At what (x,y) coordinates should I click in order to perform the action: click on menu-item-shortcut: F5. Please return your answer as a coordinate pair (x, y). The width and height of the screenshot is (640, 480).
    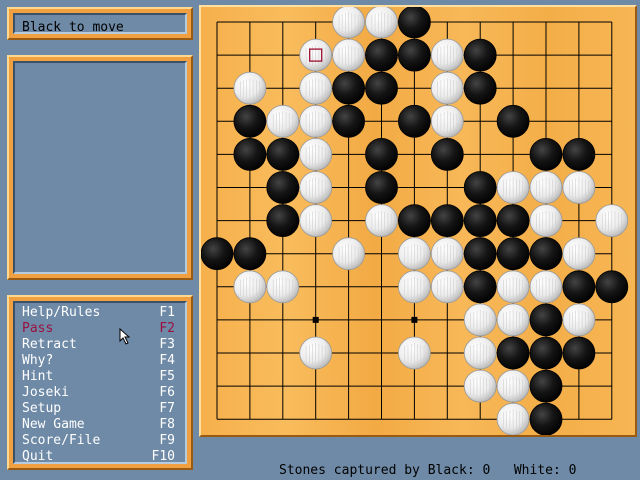
    Looking at the image, I should click on (167, 376).